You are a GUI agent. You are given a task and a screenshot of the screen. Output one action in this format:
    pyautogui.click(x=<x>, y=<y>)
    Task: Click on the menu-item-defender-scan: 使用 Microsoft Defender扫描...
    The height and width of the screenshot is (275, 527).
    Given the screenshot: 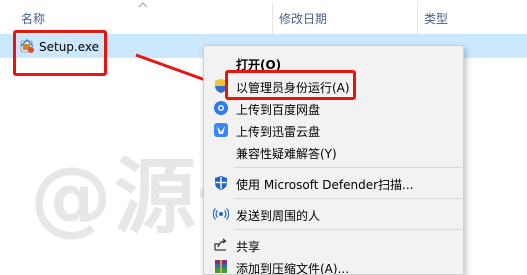 What is the action you would take?
    pyautogui.click(x=333, y=183)
    